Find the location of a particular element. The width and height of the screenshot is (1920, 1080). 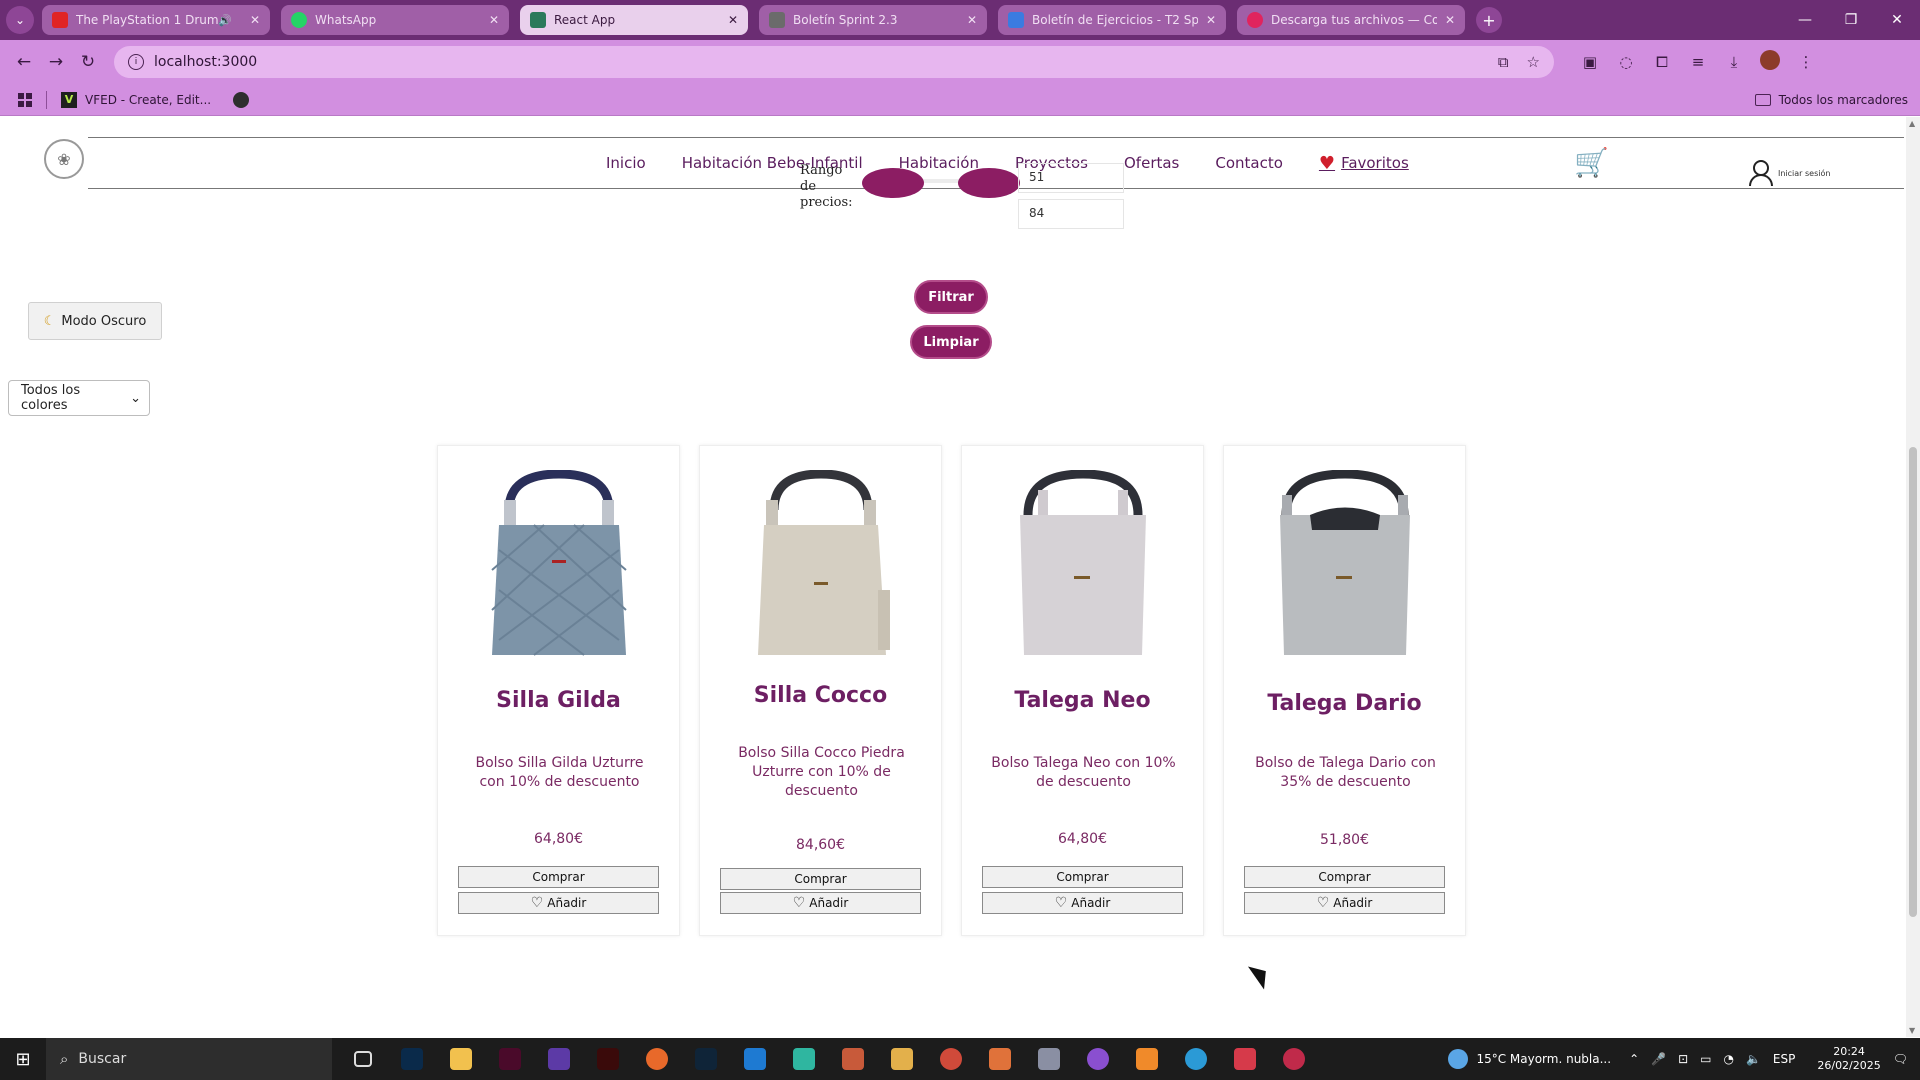

scrollbar-thumb is located at coordinates (1913, 682).